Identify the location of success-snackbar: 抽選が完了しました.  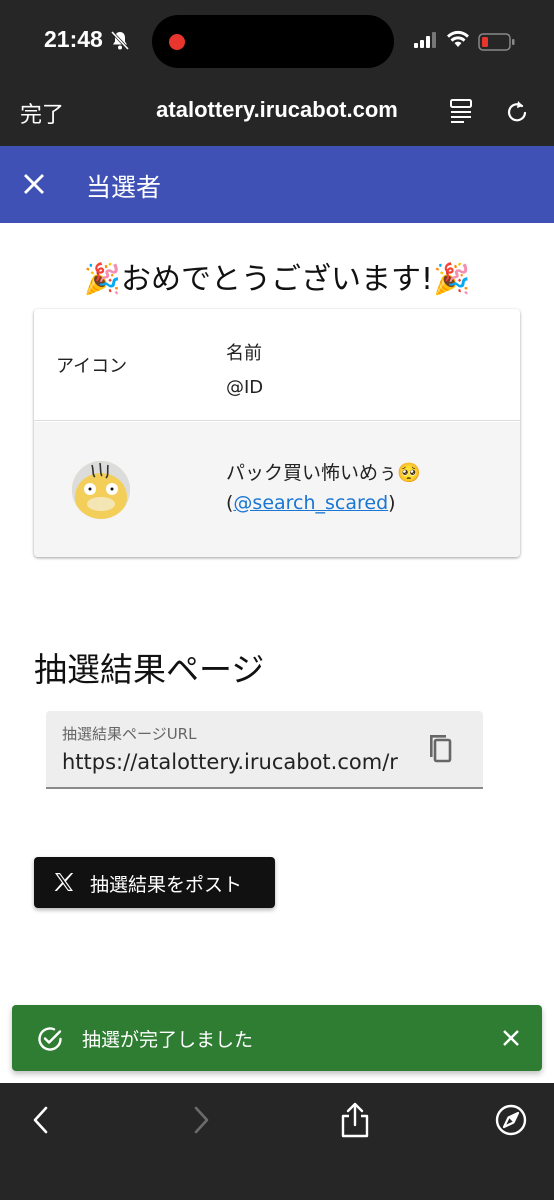
(277, 1038).